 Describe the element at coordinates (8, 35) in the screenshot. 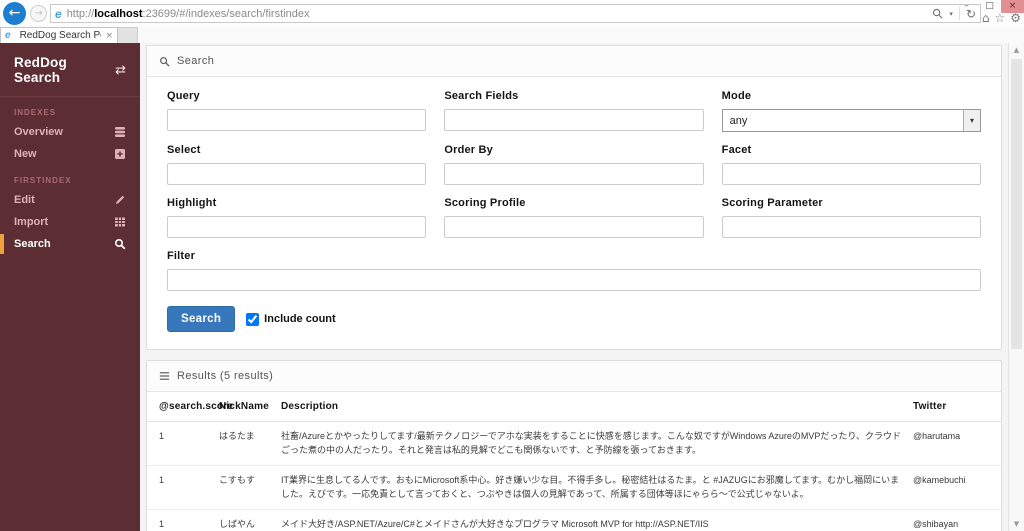

I see `tab-favicon-icon: e` at that location.